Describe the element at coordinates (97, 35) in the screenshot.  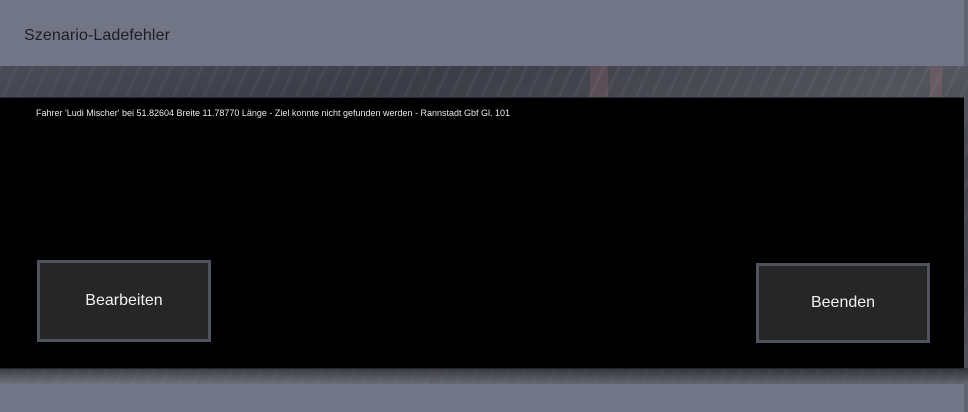
I see `dialog-title: Szenario-Ladefehler` at that location.